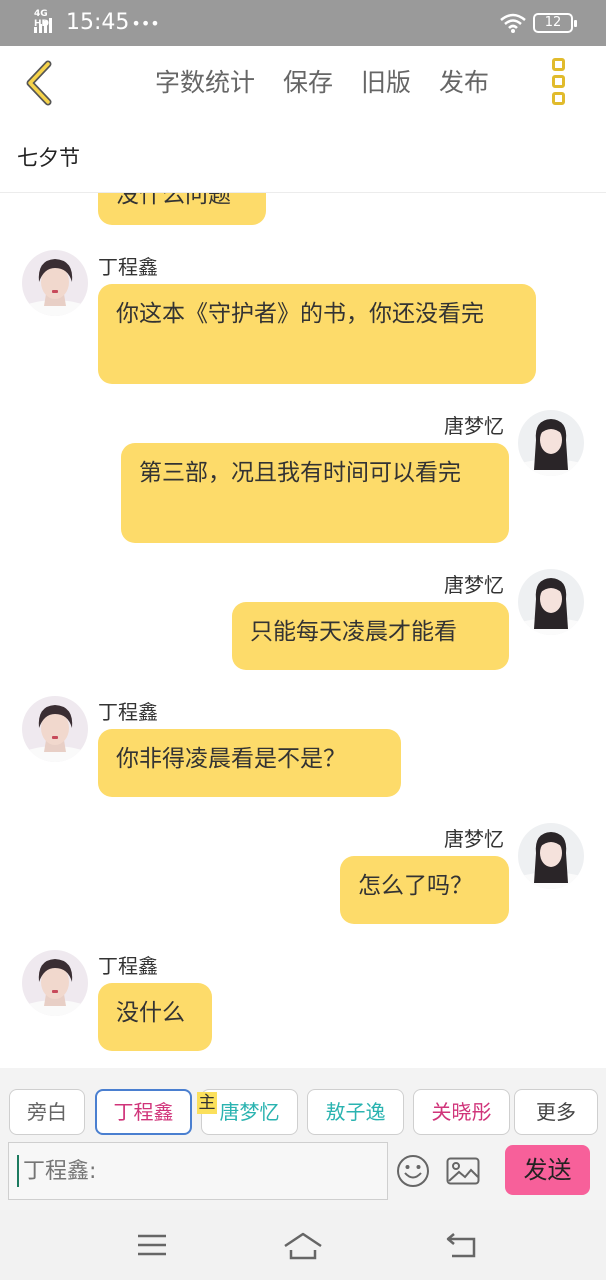 The width and height of the screenshot is (606, 1280). What do you see at coordinates (48, 158) in the screenshot?
I see `chapter-title: 七夕节` at bounding box center [48, 158].